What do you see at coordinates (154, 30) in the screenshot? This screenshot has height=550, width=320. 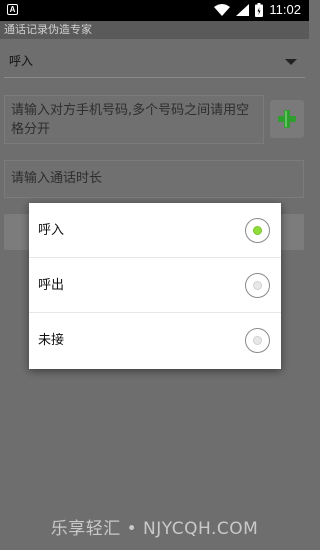 I see `app-title: 通话记录伪造专家` at bounding box center [154, 30].